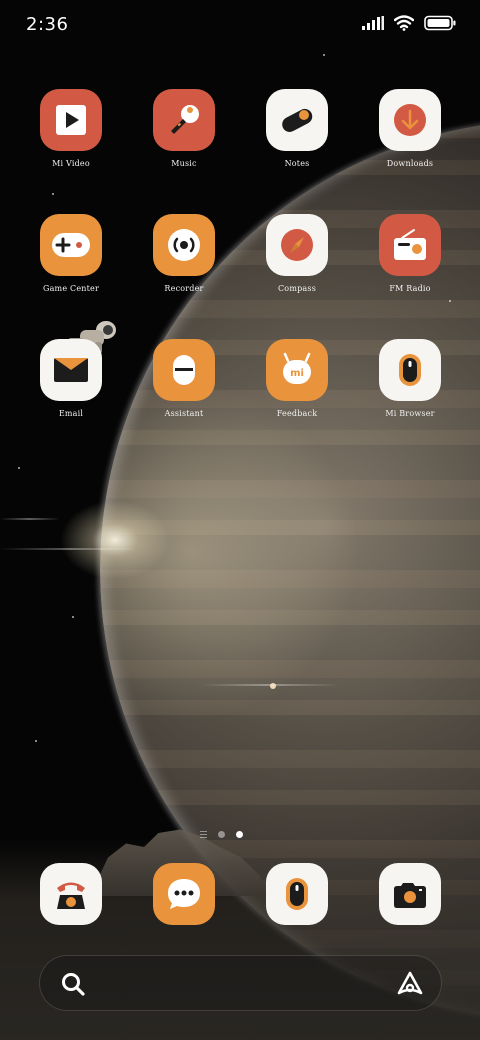 The image size is (480, 1040). What do you see at coordinates (184, 245) in the screenshot?
I see `record-icon` at bounding box center [184, 245].